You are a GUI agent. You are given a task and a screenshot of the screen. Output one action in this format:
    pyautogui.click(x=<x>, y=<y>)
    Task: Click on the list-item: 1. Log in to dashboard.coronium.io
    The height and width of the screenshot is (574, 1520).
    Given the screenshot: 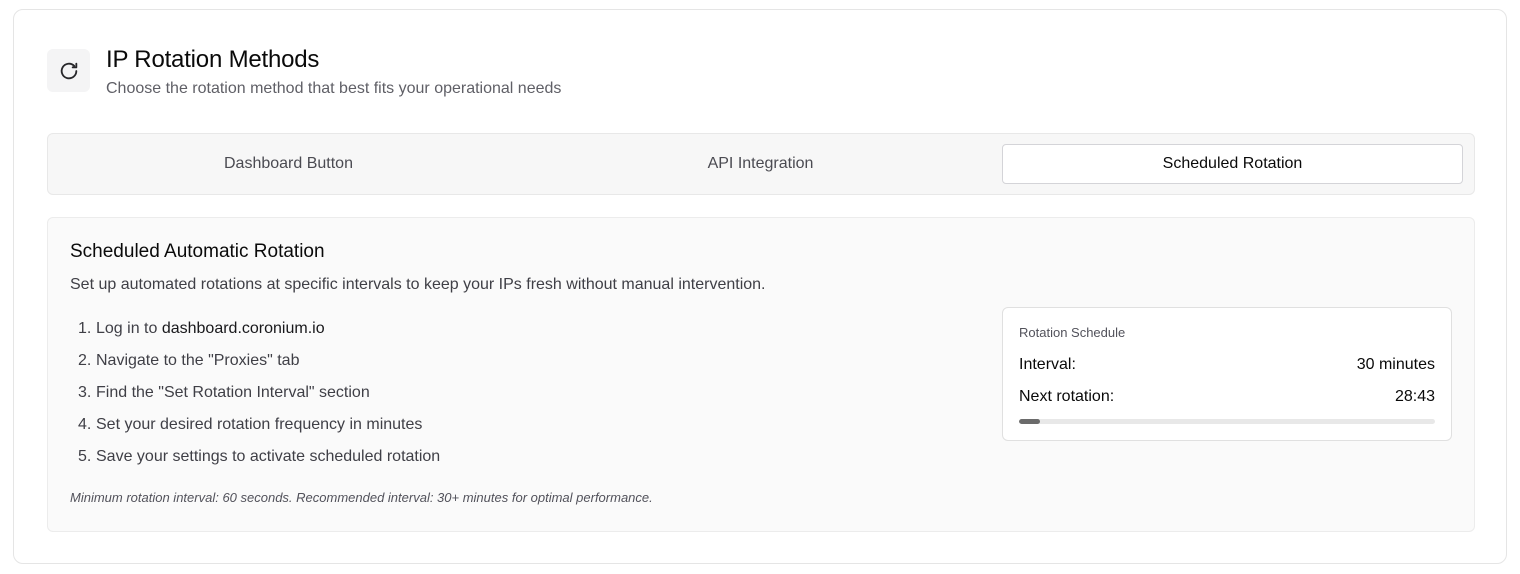 What is the action you would take?
    pyautogui.click(x=259, y=334)
    